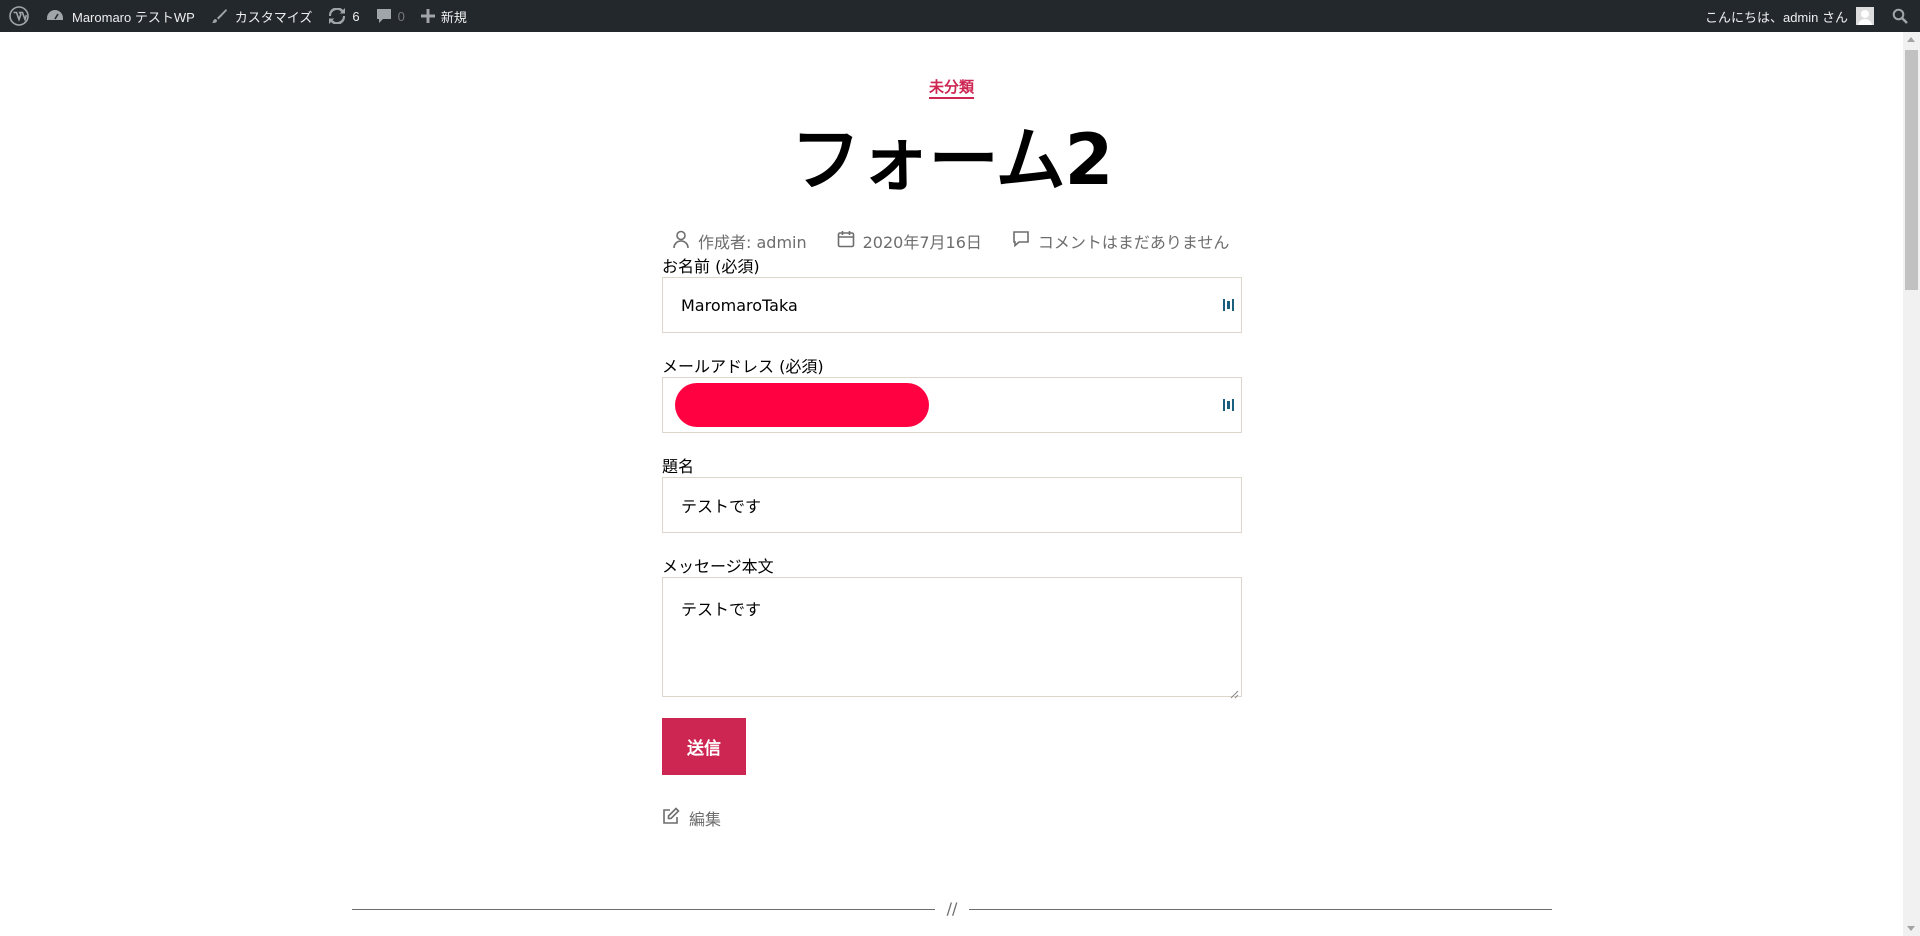  I want to click on page-scrollbar, so click(1911, 484).